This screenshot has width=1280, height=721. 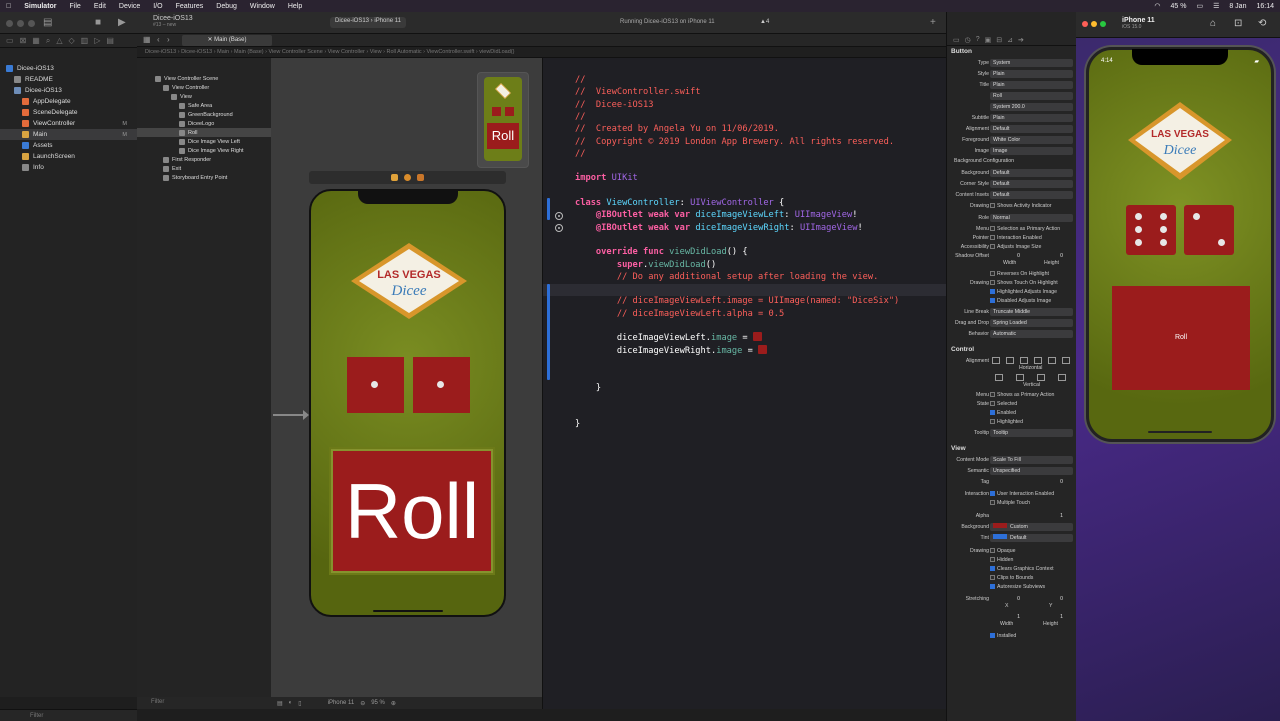 What do you see at coordinates (68, 156) in the screenshot?
I see `navigator-item: LaunchScreen` at bounding box center [68, 156].